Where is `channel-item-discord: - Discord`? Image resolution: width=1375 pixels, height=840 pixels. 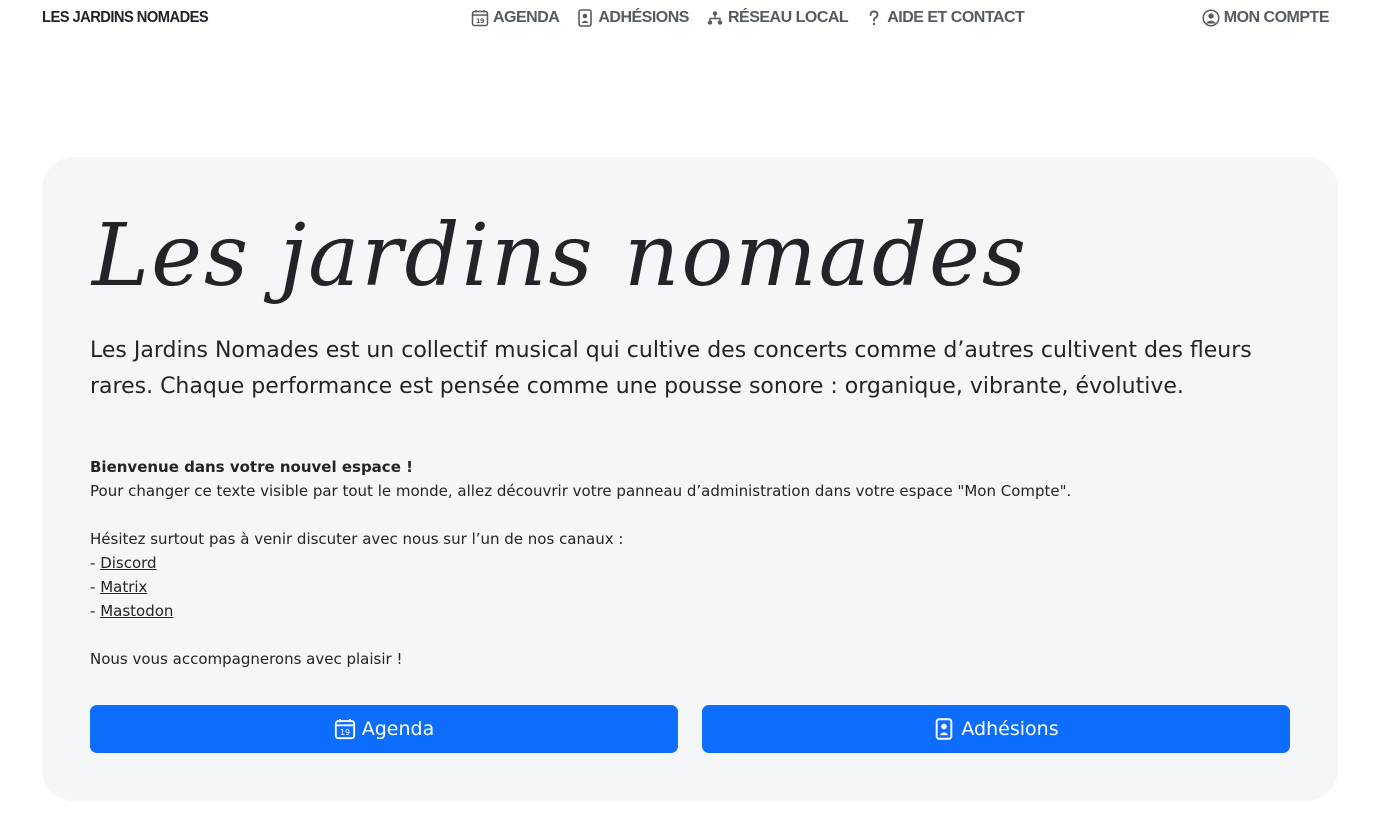 channel-item-discord: - Discord is located at coordinates (123, 563).